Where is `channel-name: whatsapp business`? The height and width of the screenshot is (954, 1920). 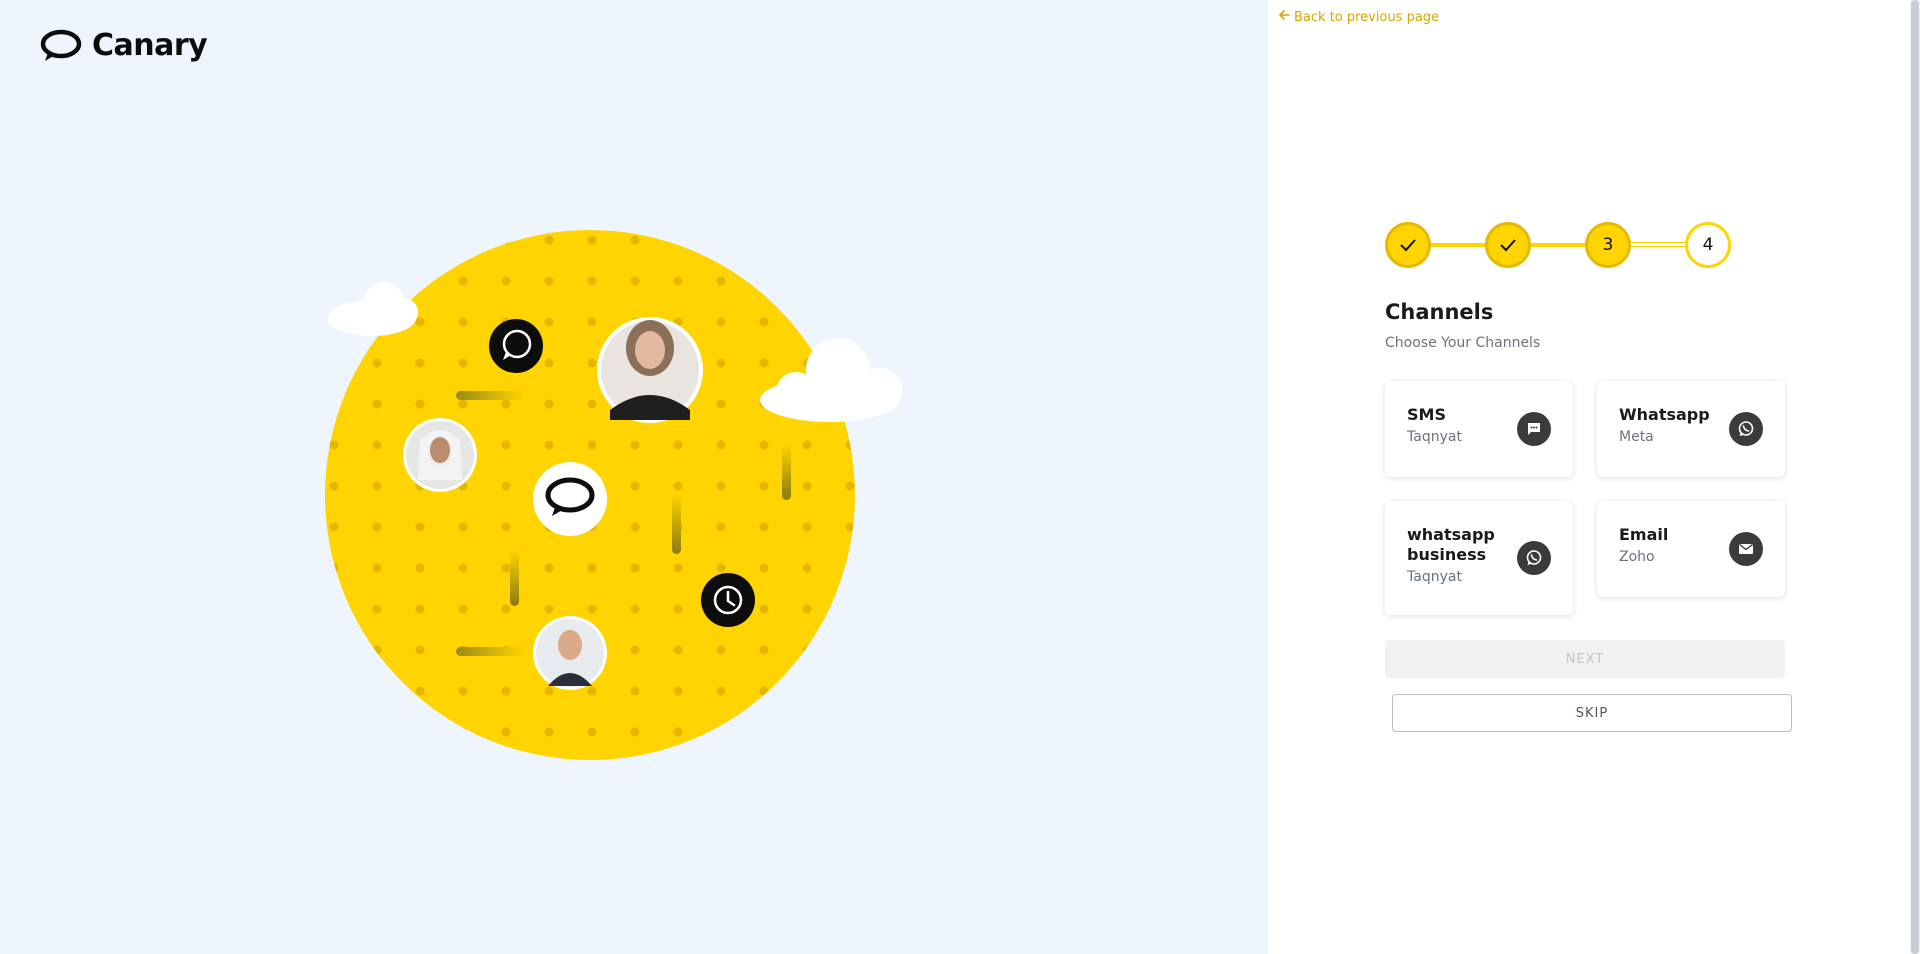 channel-name: whatsapp business is located at coordinates (1451, 544).